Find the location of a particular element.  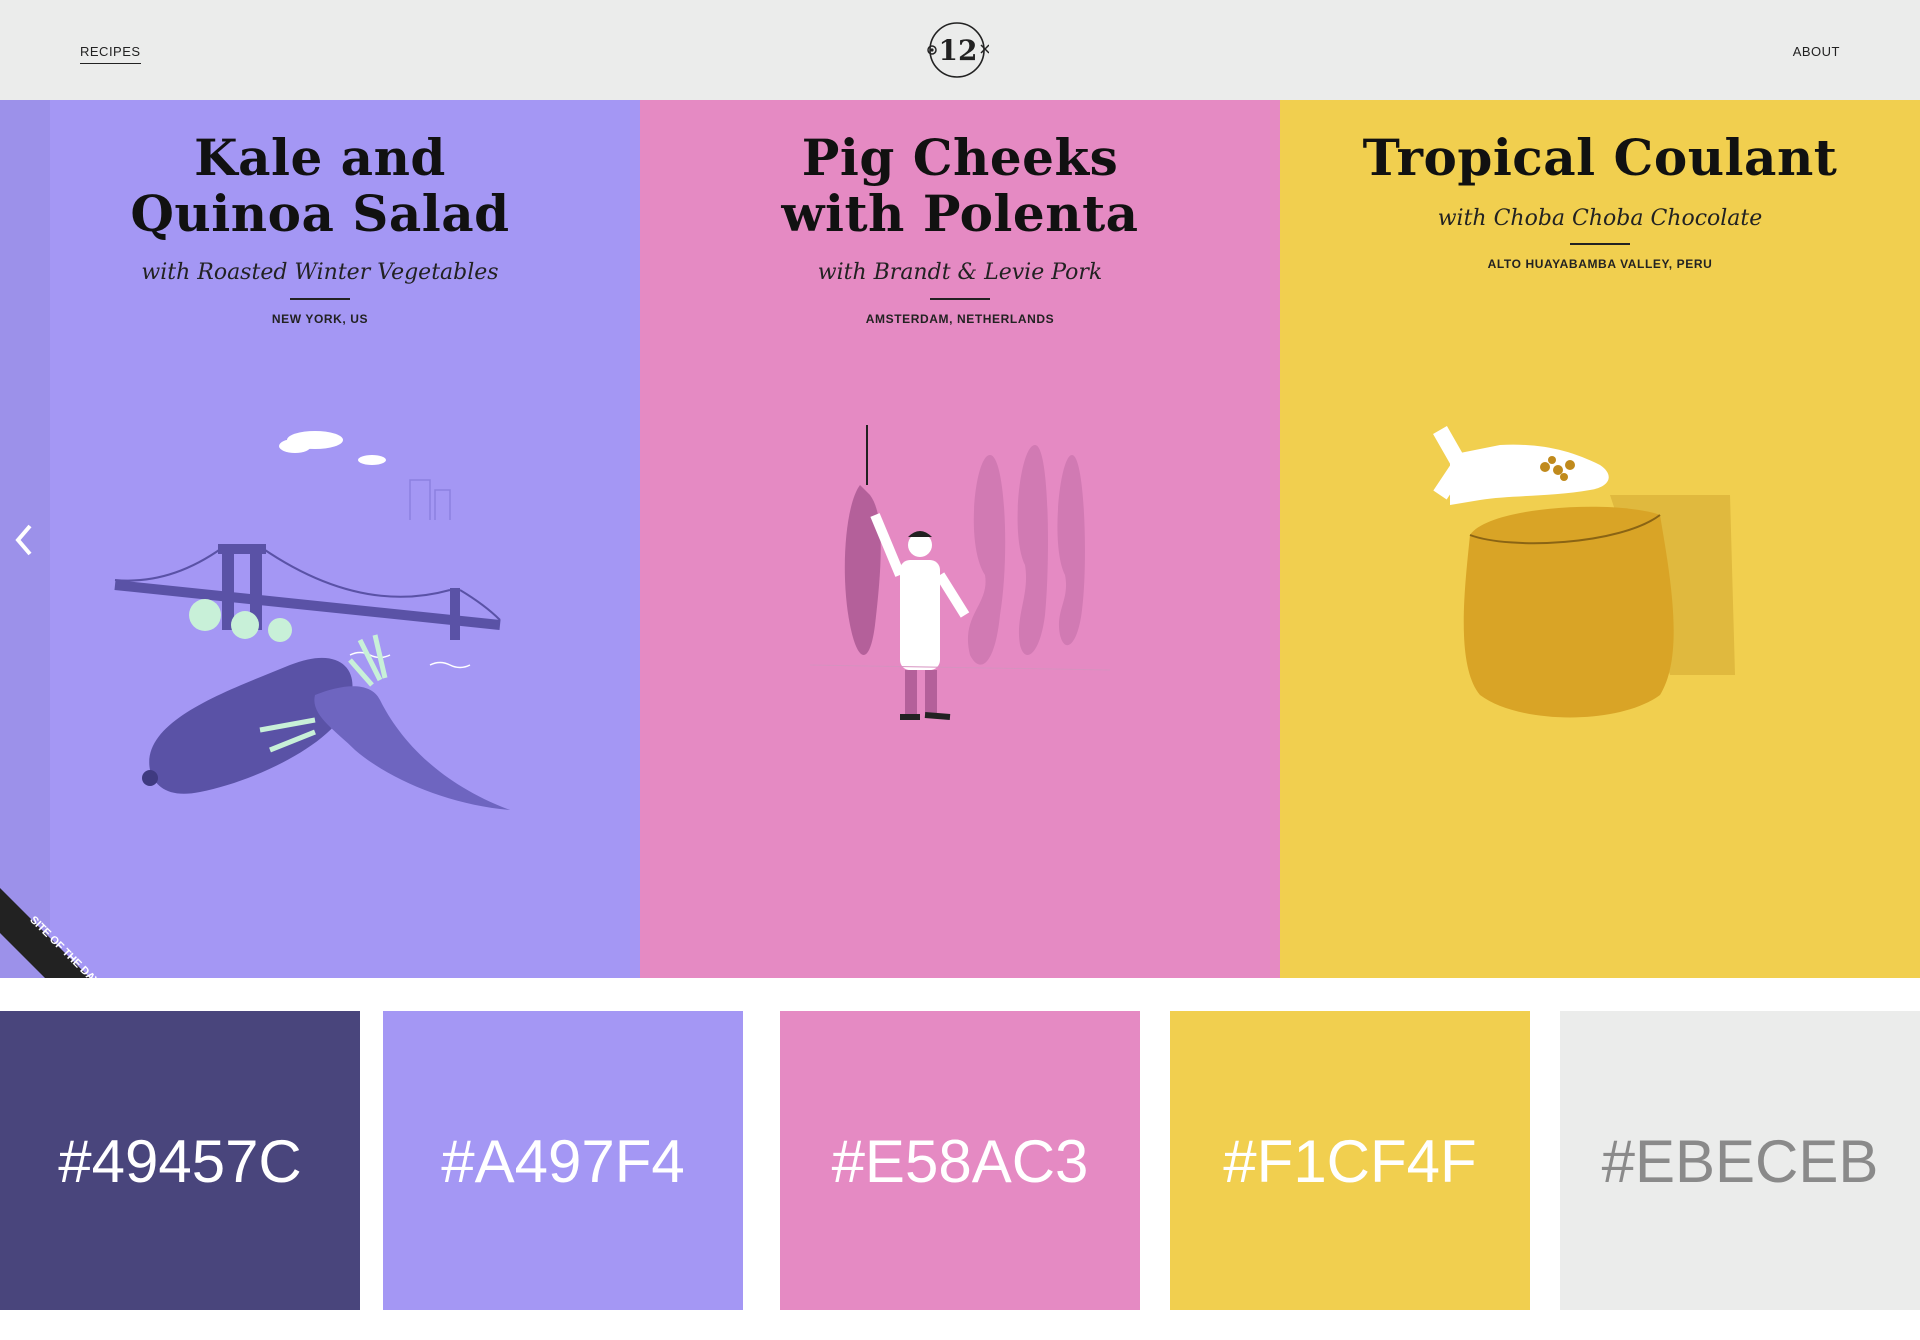

butcher-illustration is located at coordinates (960, 572).